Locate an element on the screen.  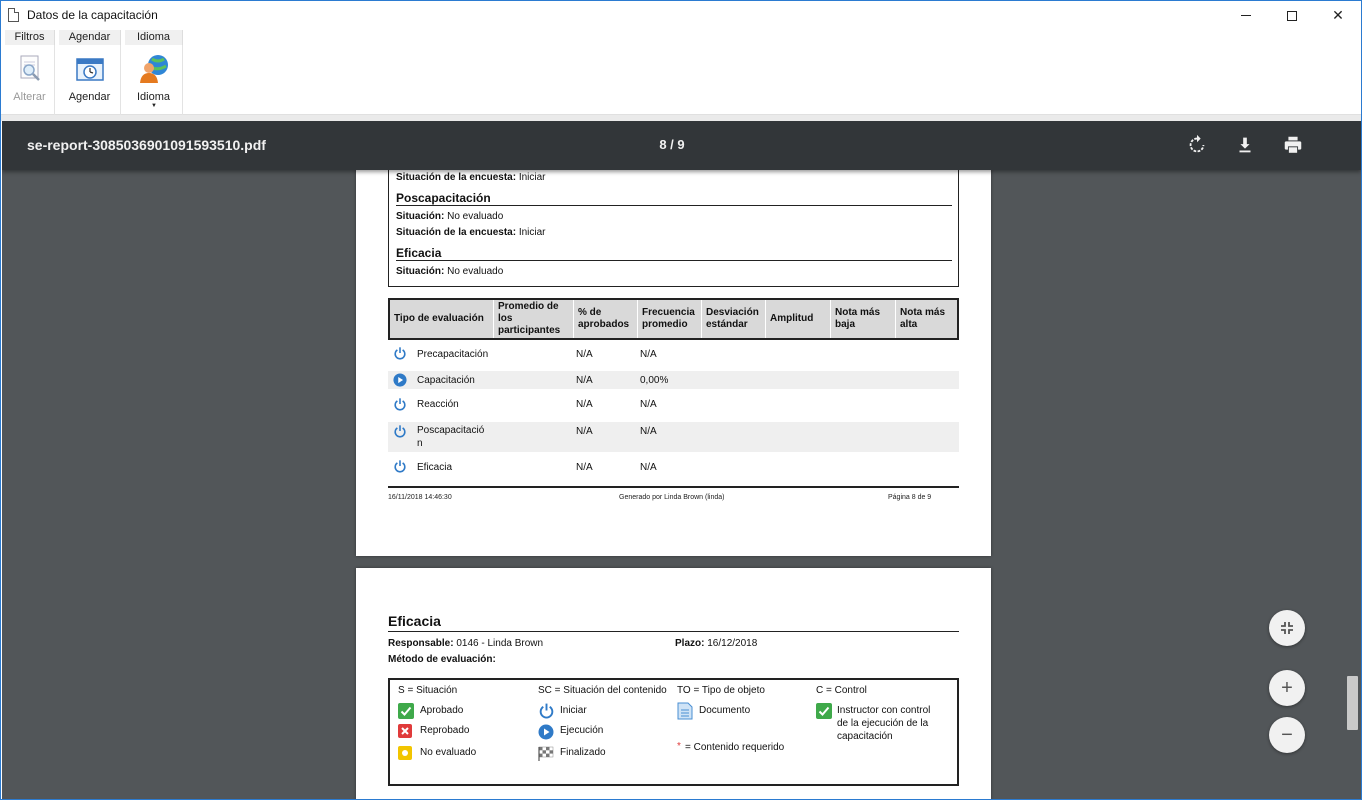
legend-no-evaluado: No evaluado is located at coordinates (448, 752).